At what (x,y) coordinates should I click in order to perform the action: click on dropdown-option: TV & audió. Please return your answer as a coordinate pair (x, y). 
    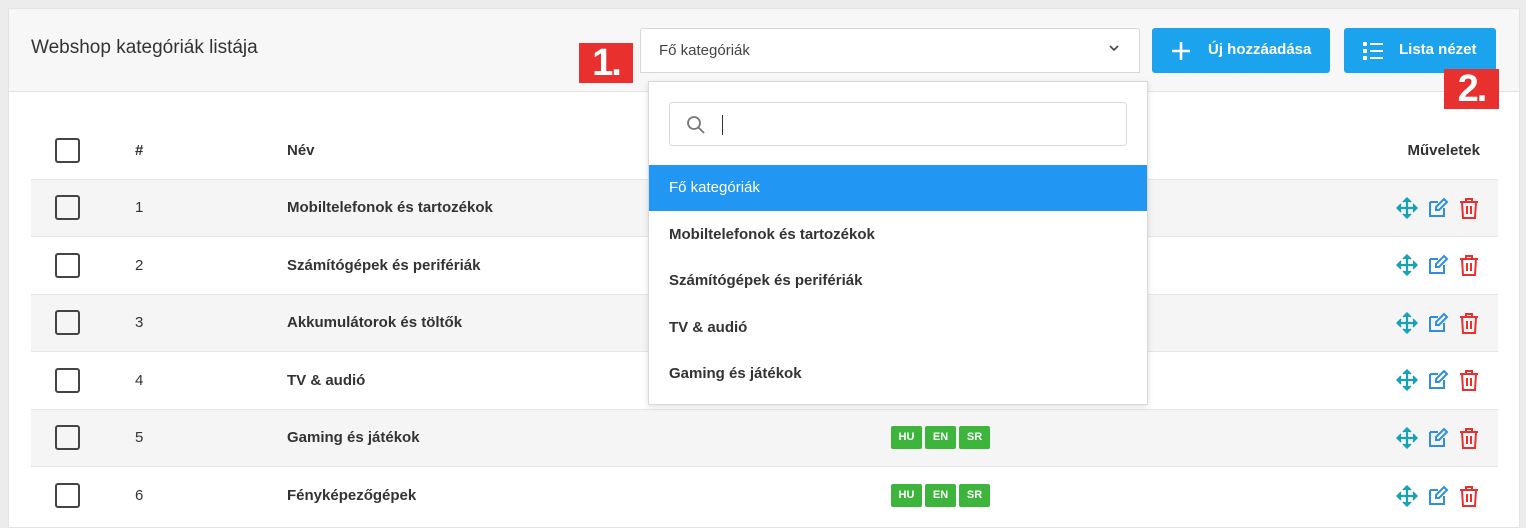
    Looking at the image, I should click on (898, 328).